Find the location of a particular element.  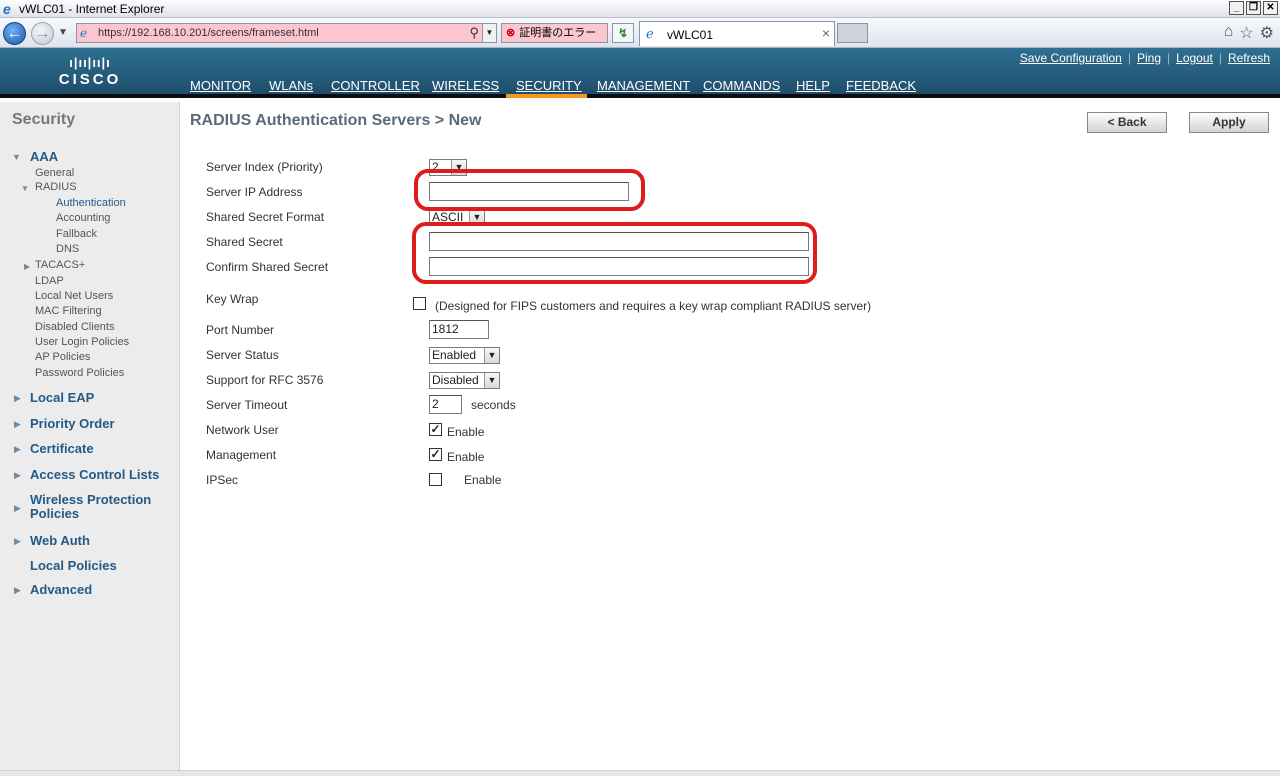

network-user-checkbox: ✓ is located at coordinates (435, 429).